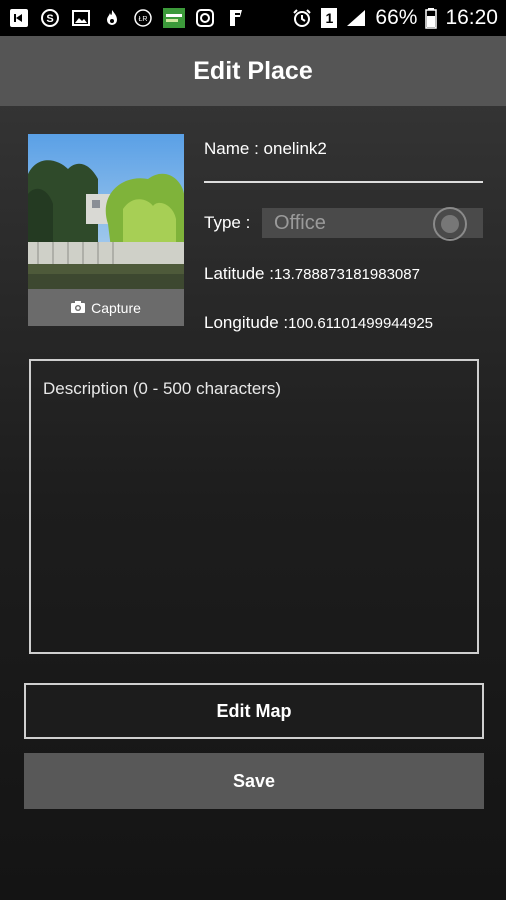 Image resolution: width=506 pixels, height=900 pixels. What do you see at coordinates (231, 148) in the screenshot?
I see `name-label: Name :` at bounding box center [231, 148].